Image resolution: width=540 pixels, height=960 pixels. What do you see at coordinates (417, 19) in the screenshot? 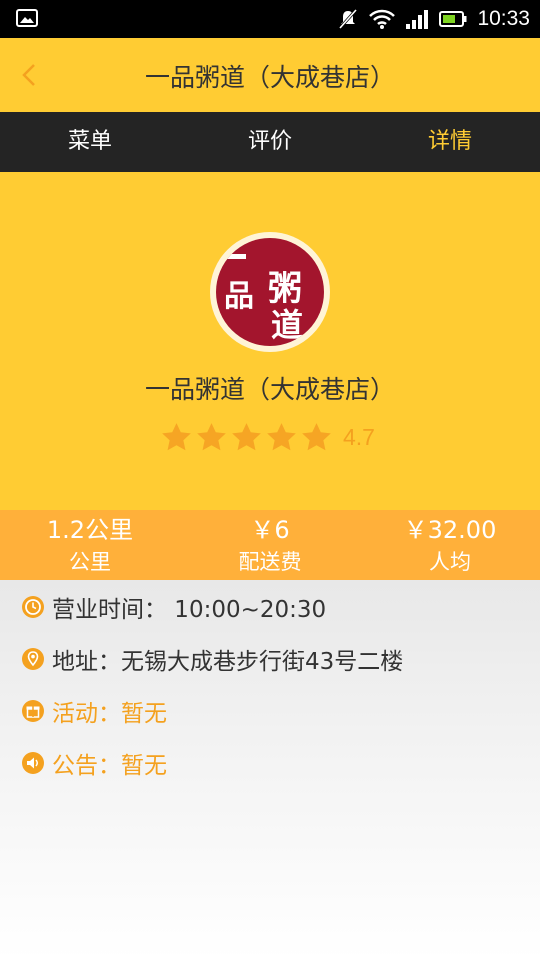
I see `signal-icon` at bounding box center [417, 19].